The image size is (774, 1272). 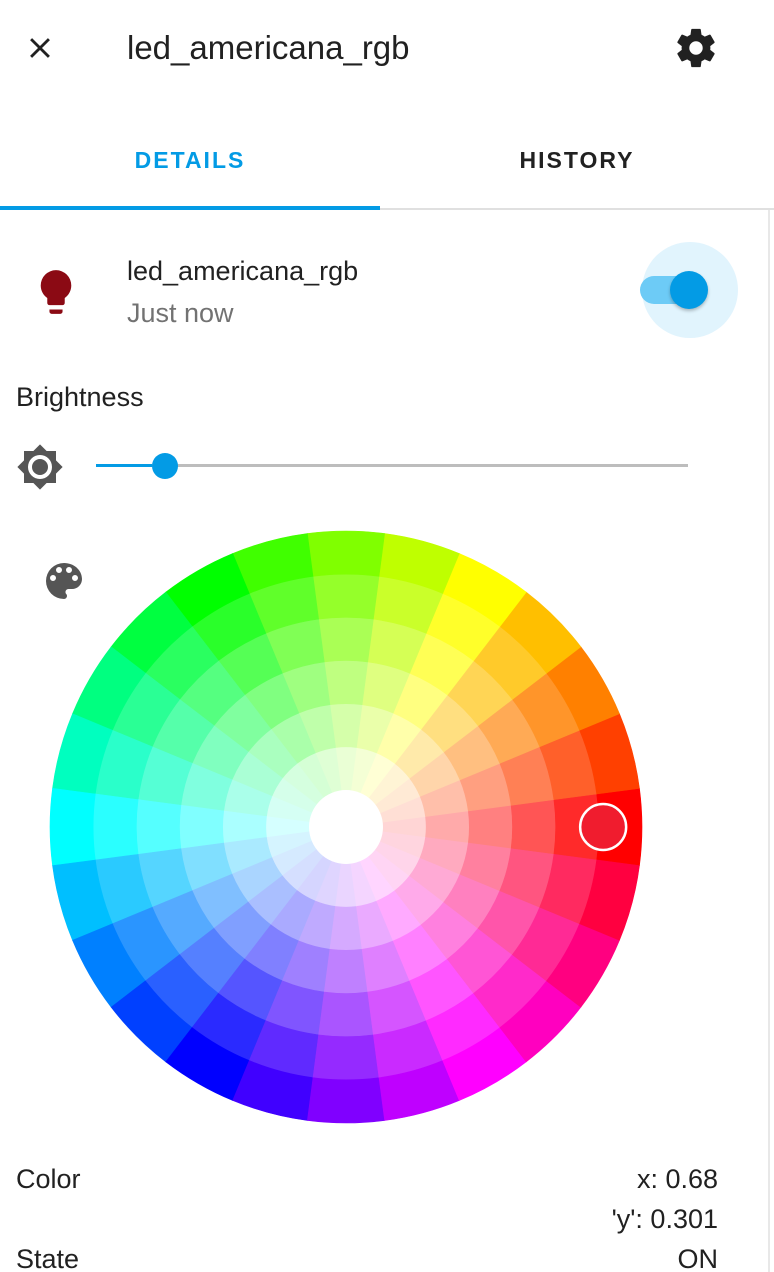 What do you see at coordinates (56, 292) in the screenshot?
I see `lightbulb-icon` at bounding box center [56, 292].